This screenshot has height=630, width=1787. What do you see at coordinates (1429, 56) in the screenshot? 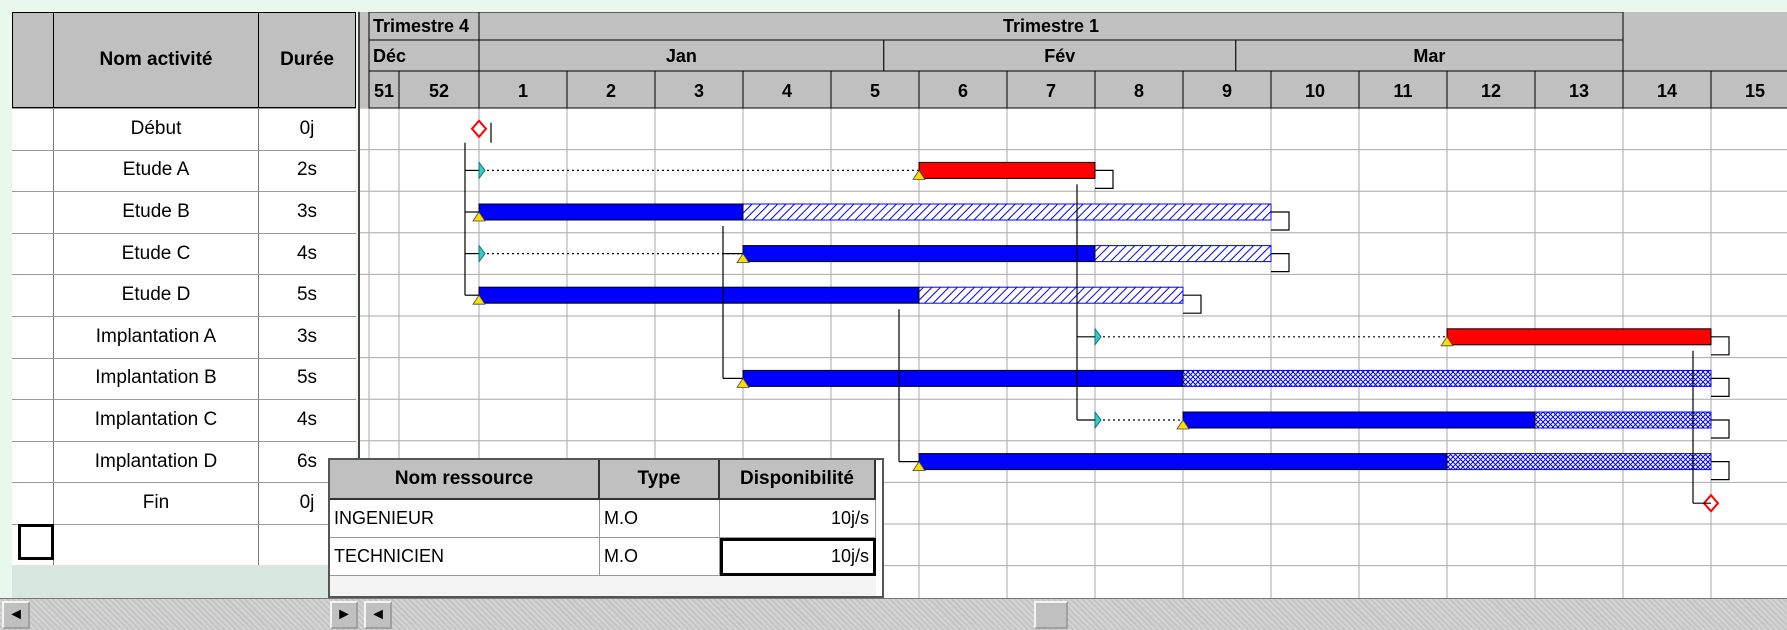
I see `month-label: Mar` at bounding box center [1429, 56].